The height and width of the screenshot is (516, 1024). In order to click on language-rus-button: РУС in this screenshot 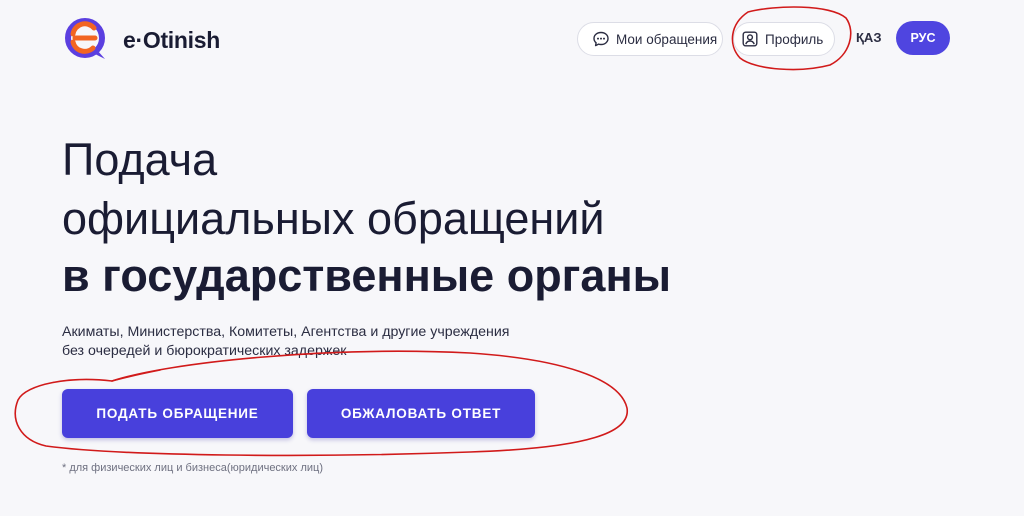, I will do `click(923, 38)`.